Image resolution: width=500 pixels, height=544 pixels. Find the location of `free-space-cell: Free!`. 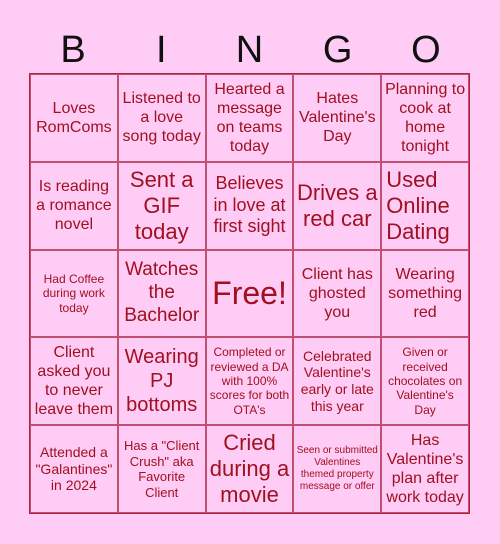

free-space-cell: Free! is located at coordinates (249, 293).